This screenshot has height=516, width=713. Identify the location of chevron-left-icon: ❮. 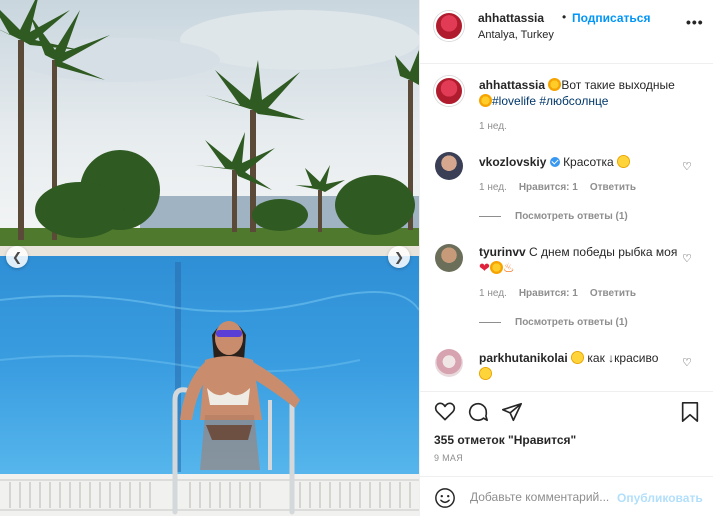
(17, 257).